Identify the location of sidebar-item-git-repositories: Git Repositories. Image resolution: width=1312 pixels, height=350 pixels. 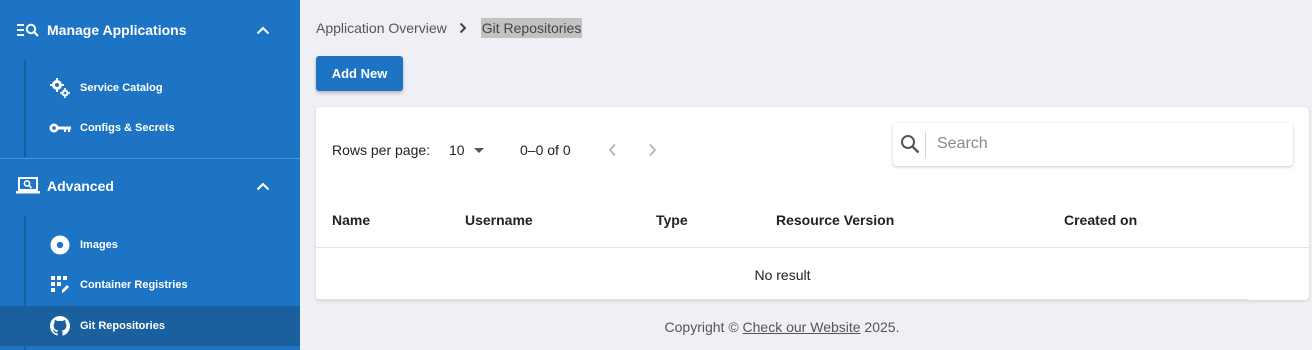
(150, 326).